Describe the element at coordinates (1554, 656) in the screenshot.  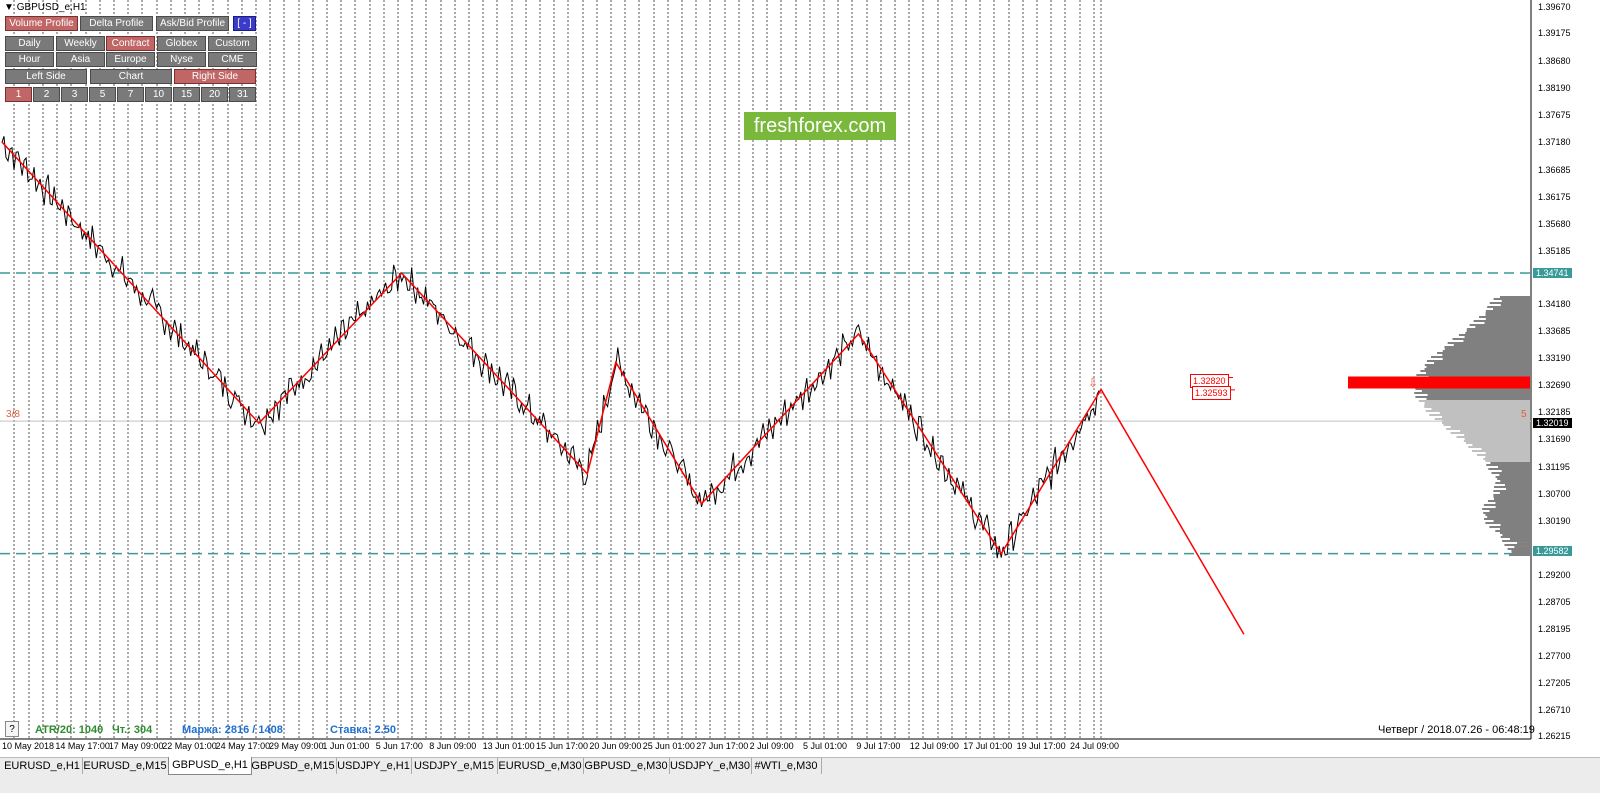
I see `price-axis-label: 1.27700` at that location.